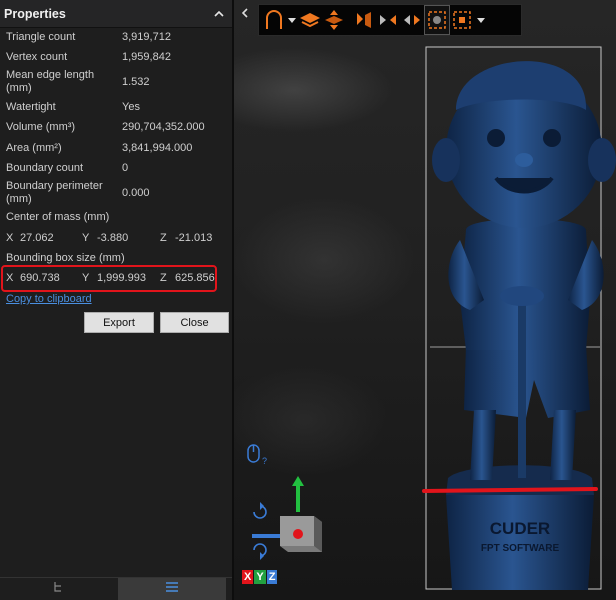  Describe the element at coordinates (496, 138) in the screenshot. I see `model-left-eye` at that location.